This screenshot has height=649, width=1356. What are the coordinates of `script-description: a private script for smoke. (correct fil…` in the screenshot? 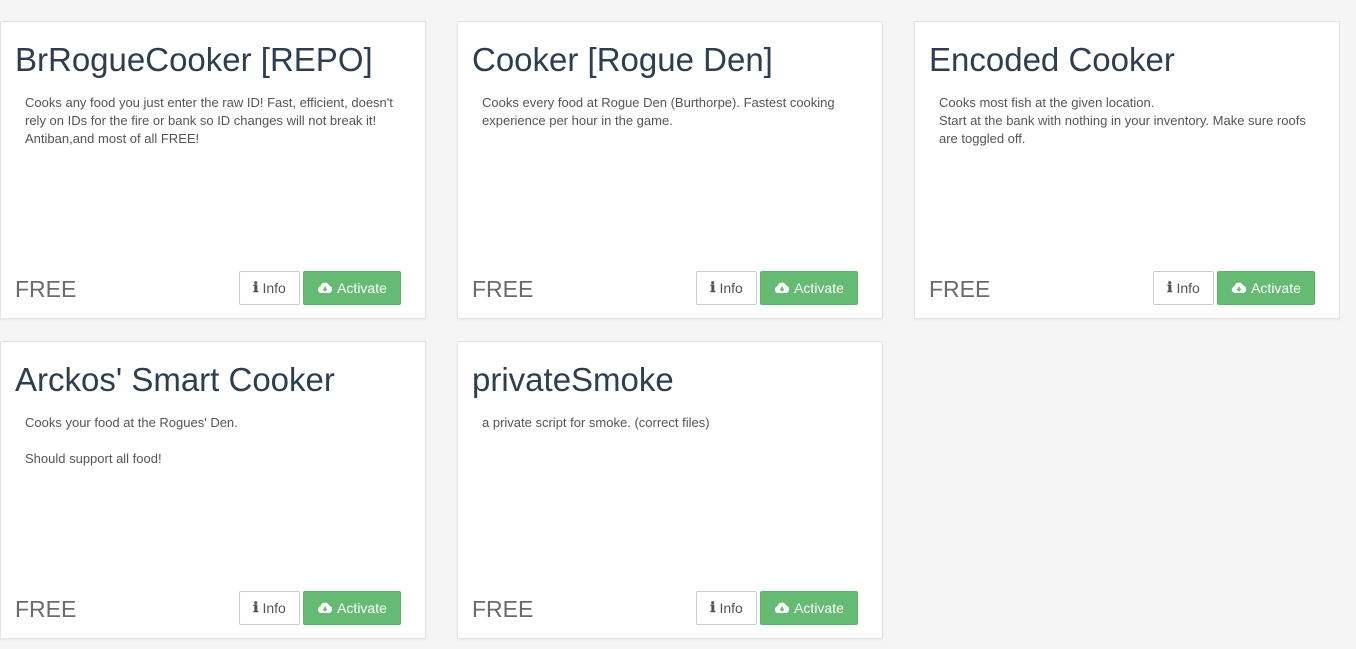 It's located at (596, 422).